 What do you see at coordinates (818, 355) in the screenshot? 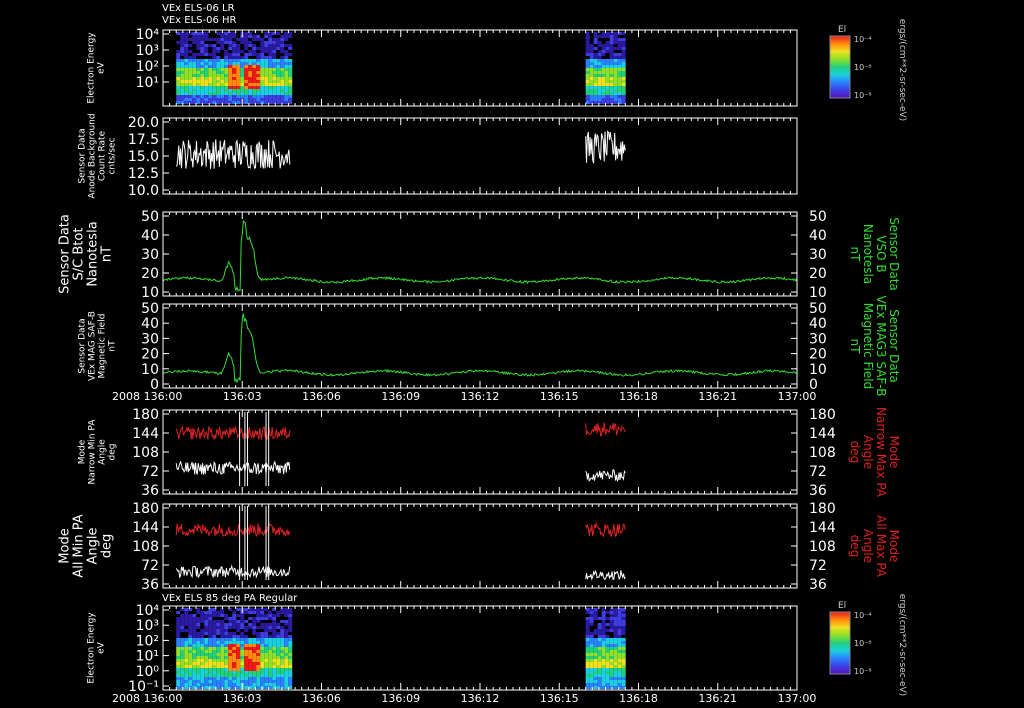
I see `panel-4-right-tick-label: 20` at bounding box center [818, 355].